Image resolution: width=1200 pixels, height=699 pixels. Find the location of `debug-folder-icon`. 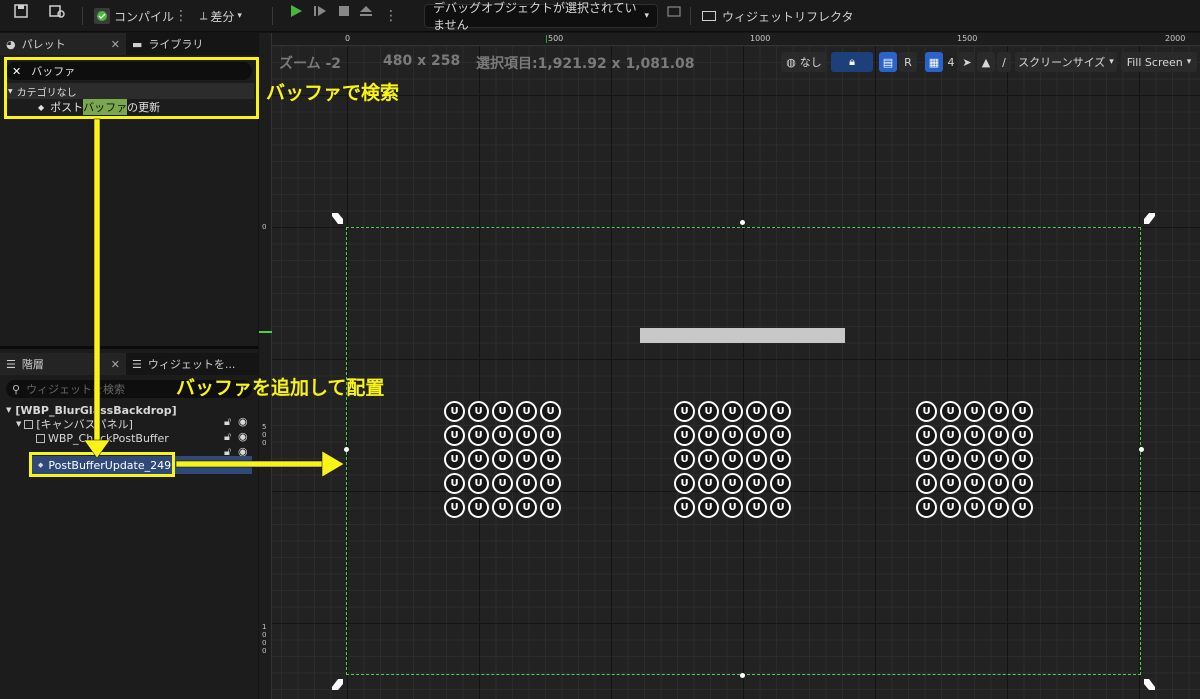

debug-folder-icon is located at coordinates (674, 11).